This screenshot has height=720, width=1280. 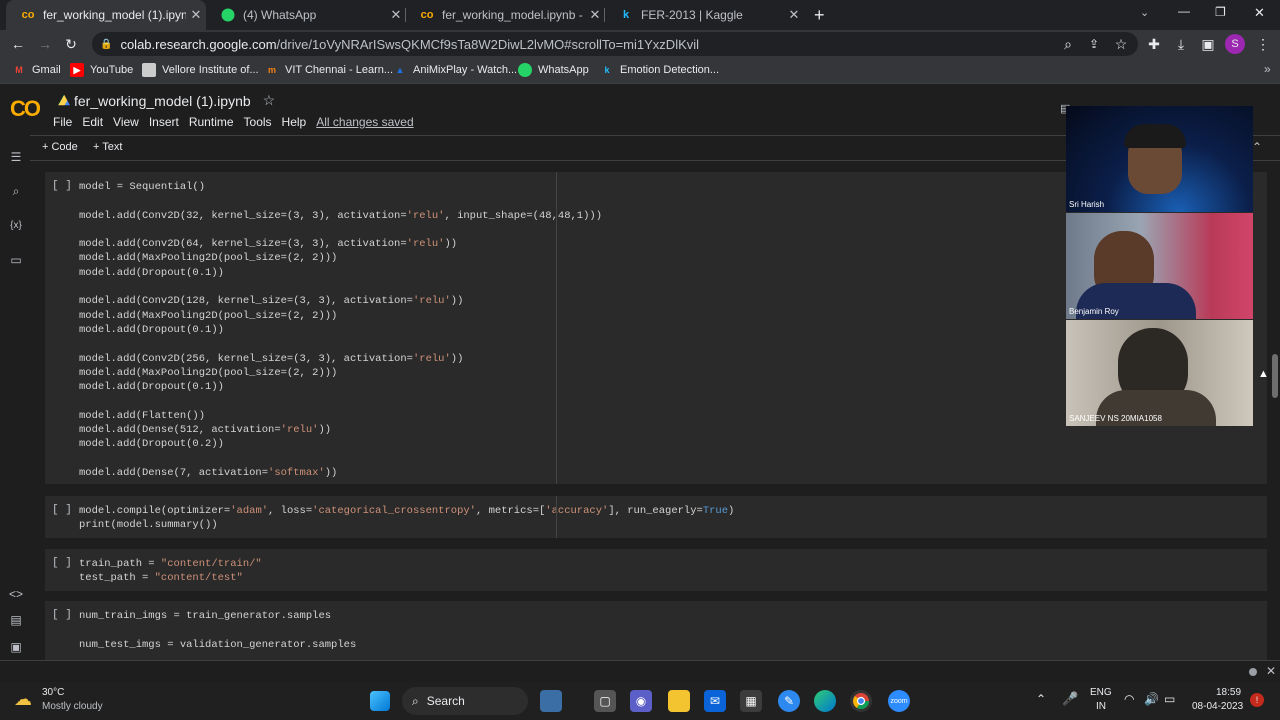 I want to click on side-panel-icon: ▣, so click(x=1208, y=44).